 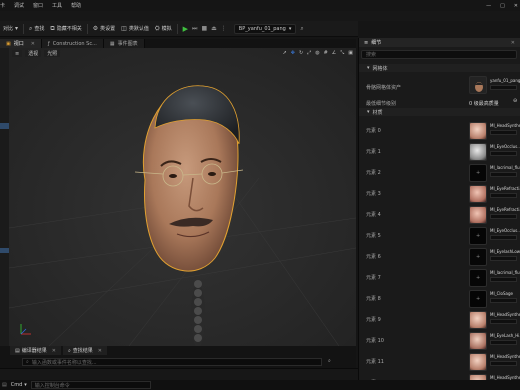 What do you see at coordinates (260, 5) in the screenshot?
I see `menu-bar: 卡 调试 窗口 工具 帮助` at bounding box center [260, 5].